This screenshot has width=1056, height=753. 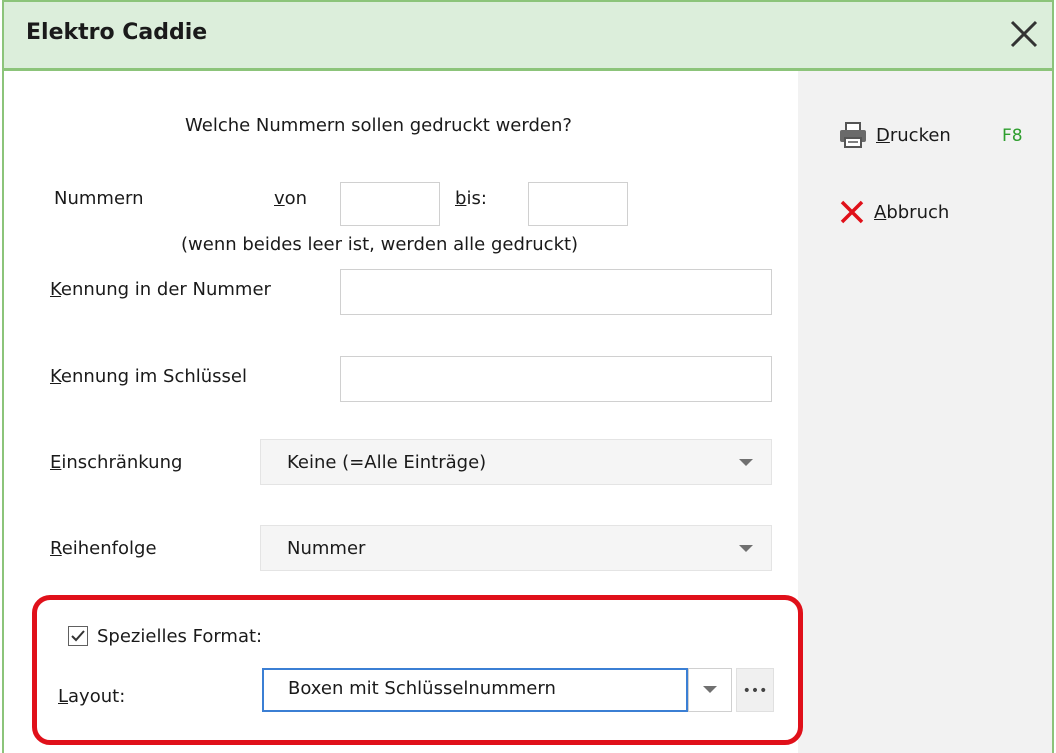 I want to click on von-label: von, so click(x=291, y=198).